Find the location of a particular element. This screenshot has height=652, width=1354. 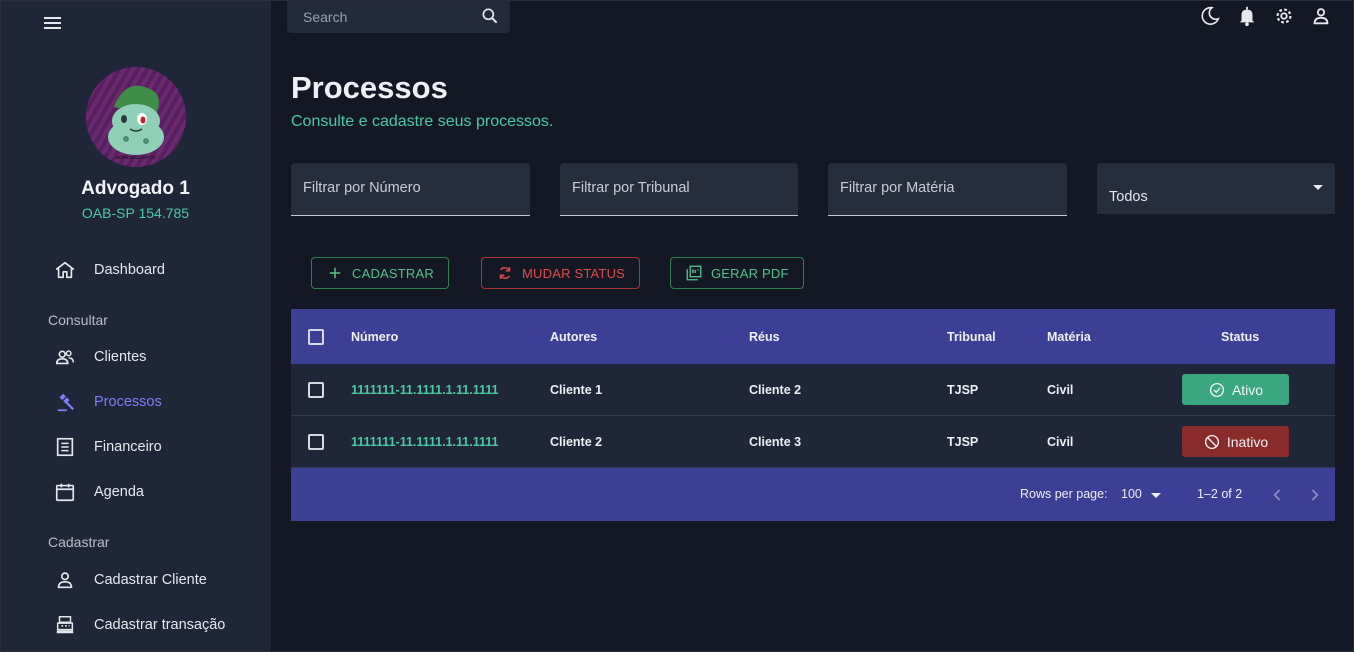

cadastrar-button-label: CADASTRAR is located at coordinates (393, 273).